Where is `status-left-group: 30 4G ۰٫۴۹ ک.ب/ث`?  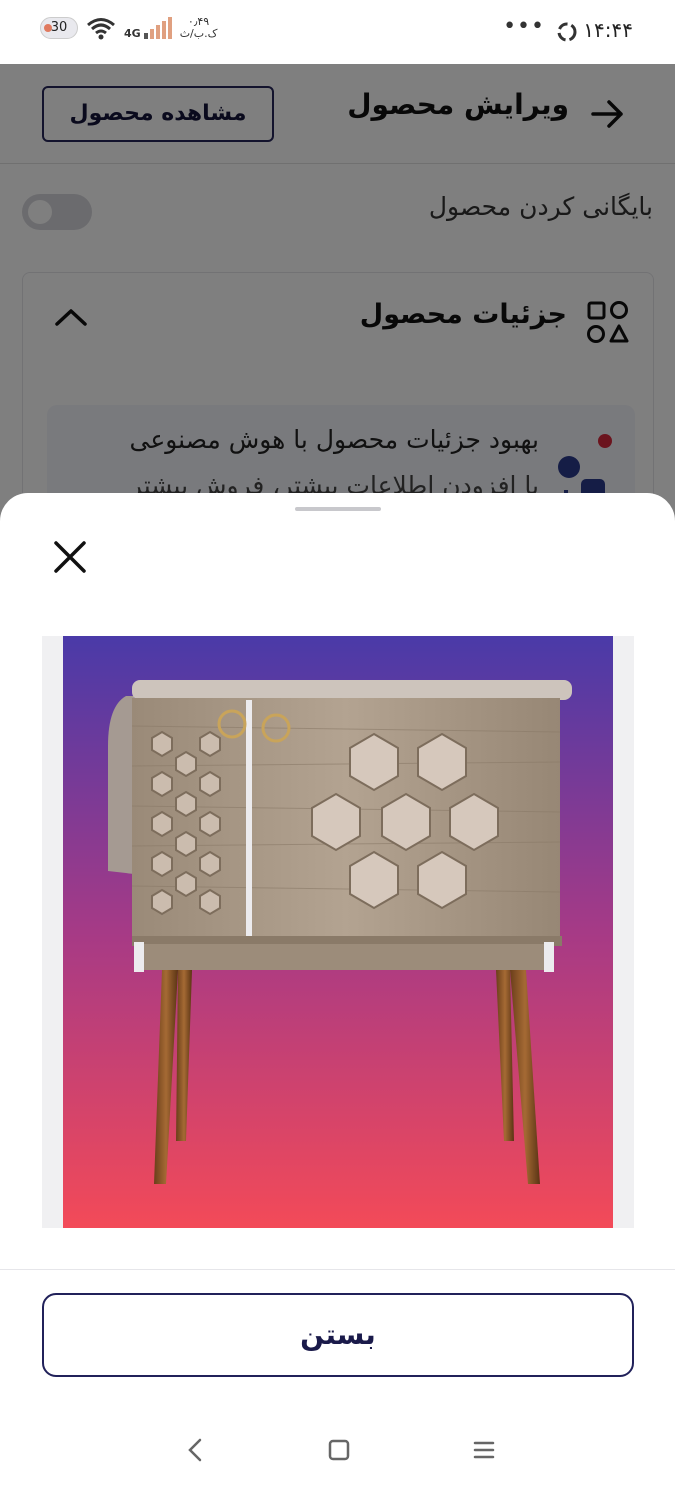
status-left-group: 30 4G ۰٫۴۹ ک.ب/ث is located at coordinates (128, 28).